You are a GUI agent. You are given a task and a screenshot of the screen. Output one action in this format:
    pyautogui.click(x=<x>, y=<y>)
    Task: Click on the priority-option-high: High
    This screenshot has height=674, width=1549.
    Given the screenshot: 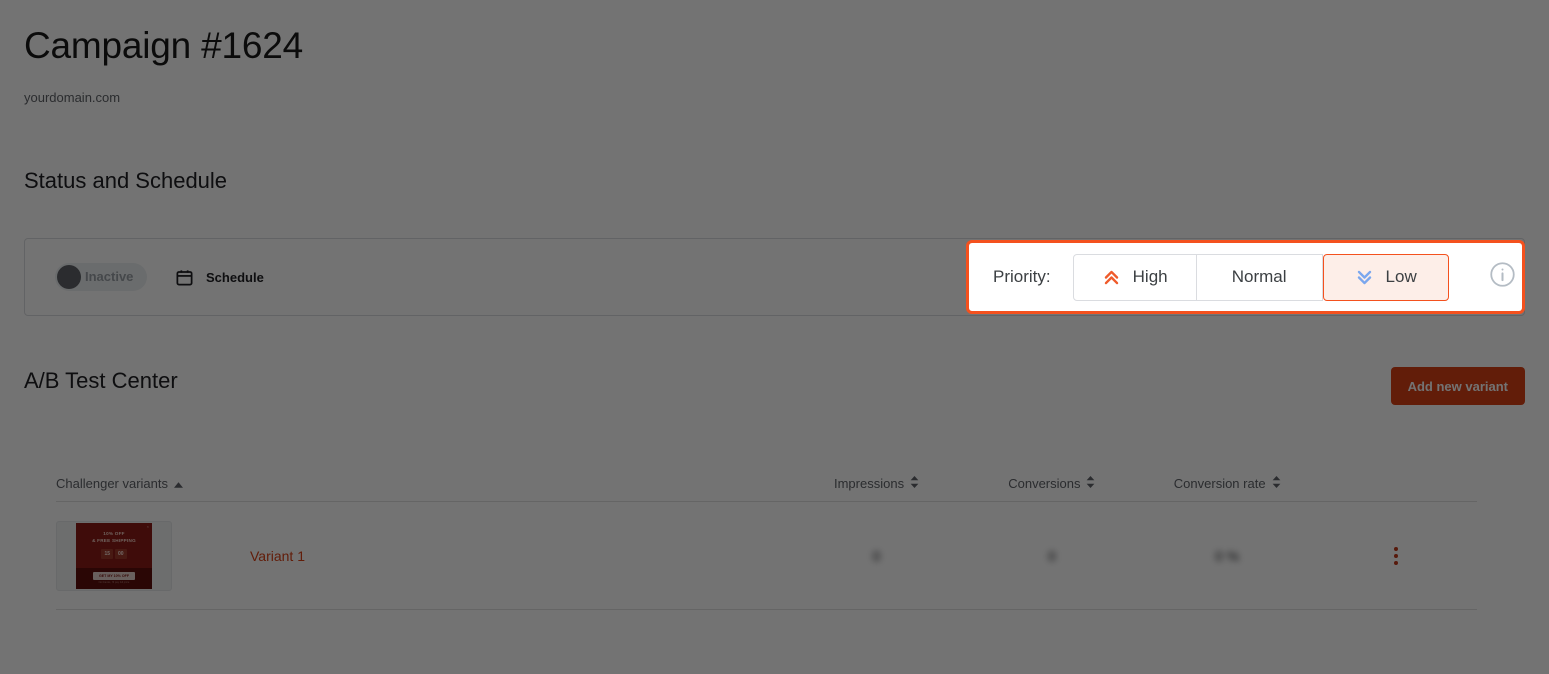 What is the action you would take?
    pyautogui.click(x=1134, y=277)
    